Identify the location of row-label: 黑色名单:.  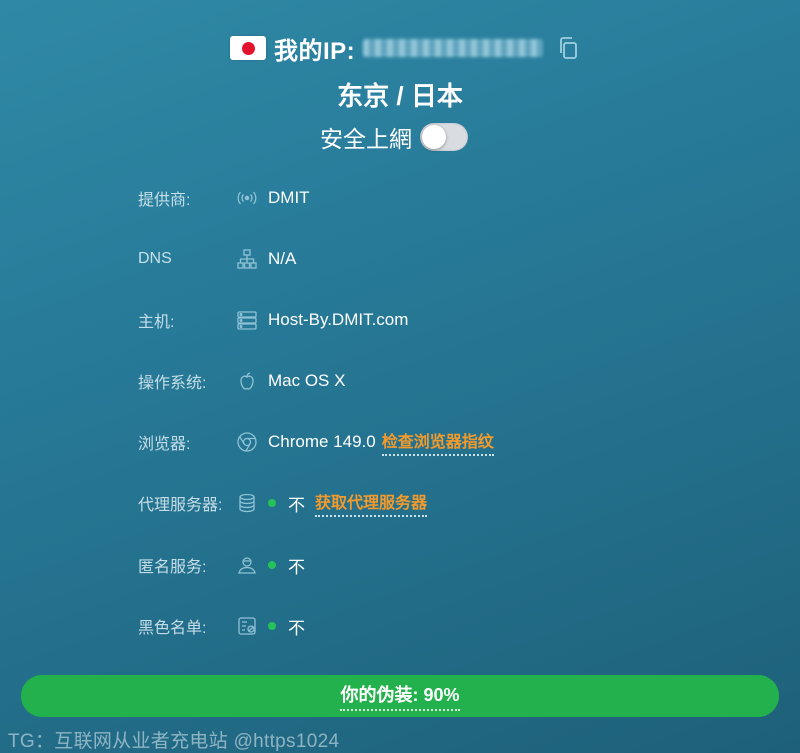
(172, 628).